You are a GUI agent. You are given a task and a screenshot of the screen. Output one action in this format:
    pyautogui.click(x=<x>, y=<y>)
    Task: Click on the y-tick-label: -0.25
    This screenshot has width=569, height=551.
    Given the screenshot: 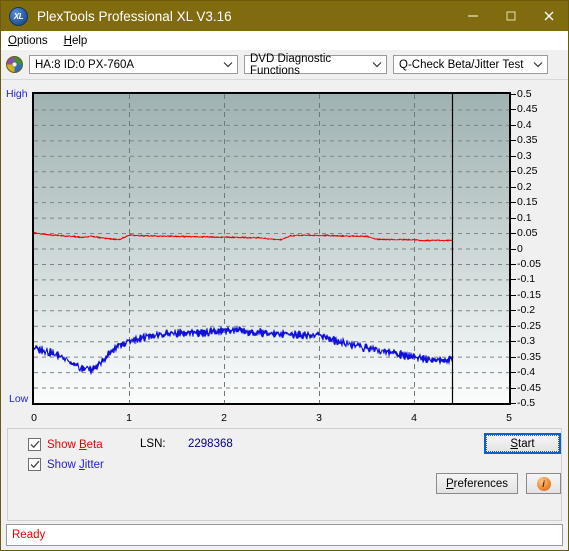 What is the action you would take?
    pyautogui.click(x=529, y=325)
    